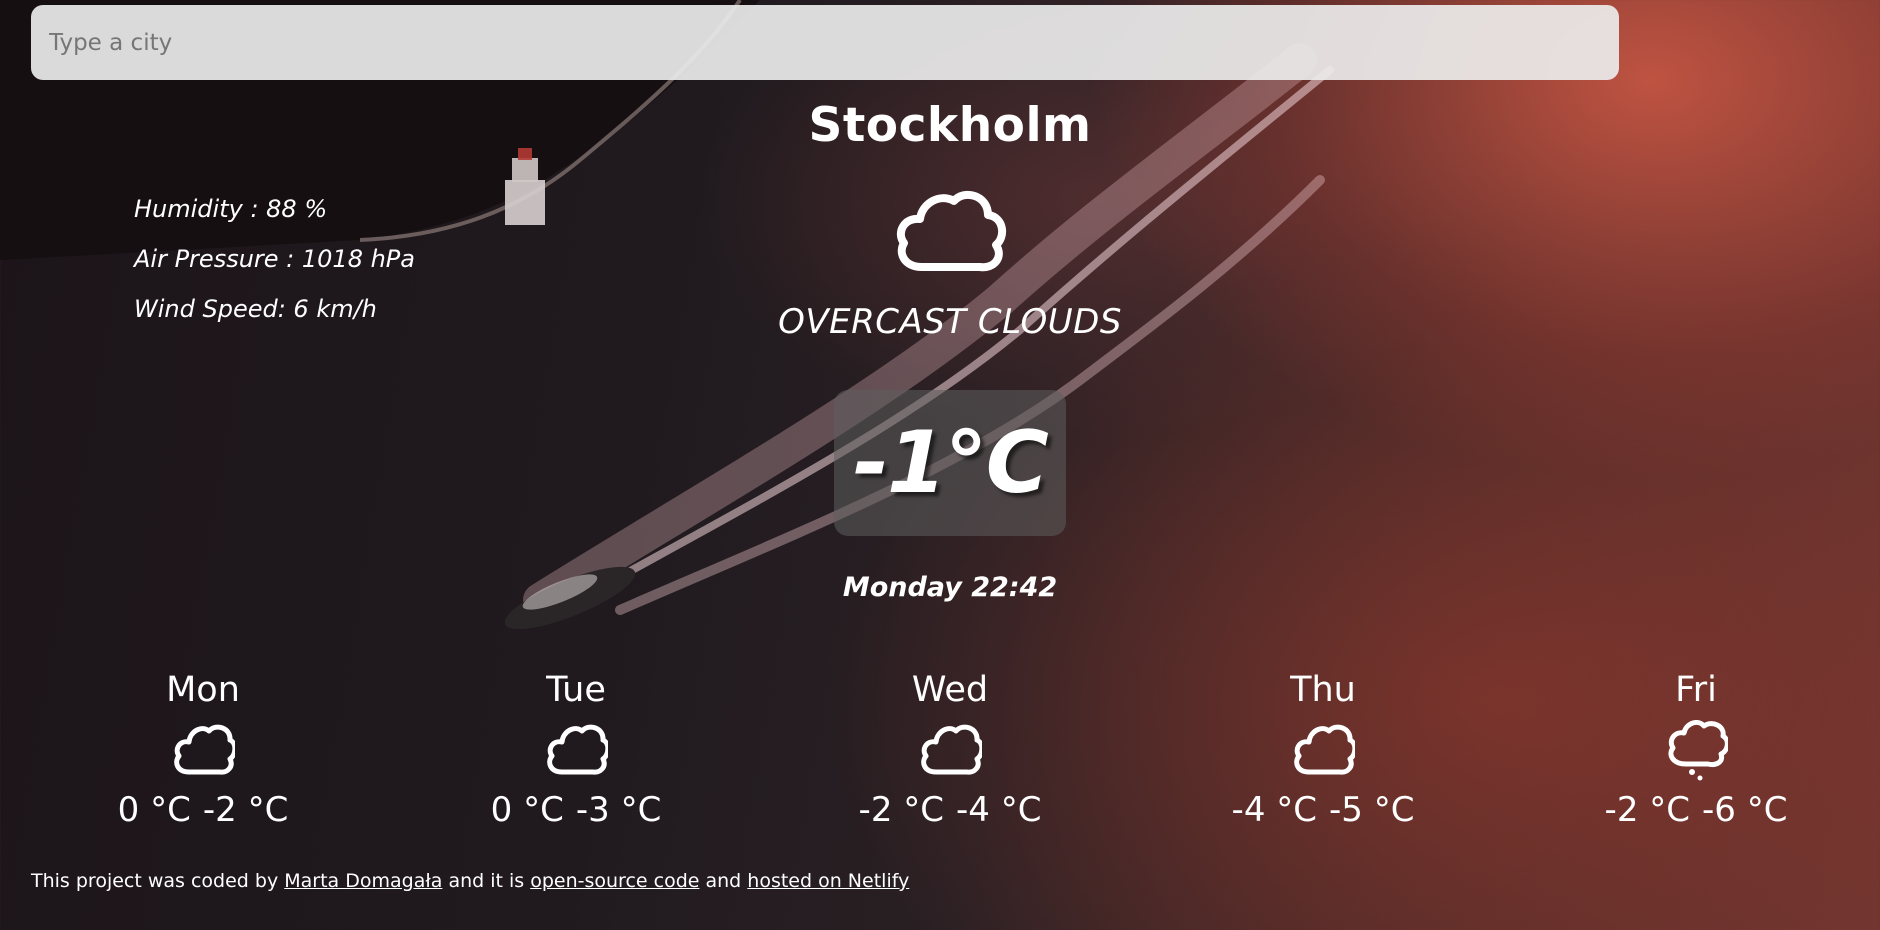  I want to click on forecast-day: Thu -4 °C -5 °C, so click(1323, 749).